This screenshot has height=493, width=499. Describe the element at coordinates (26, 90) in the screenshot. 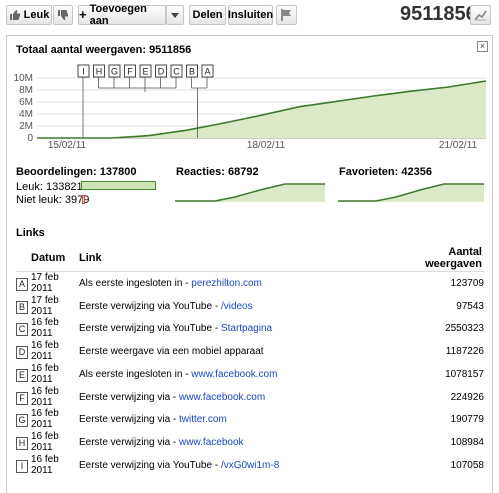

I see `y-tick-label: 8M` at that location.